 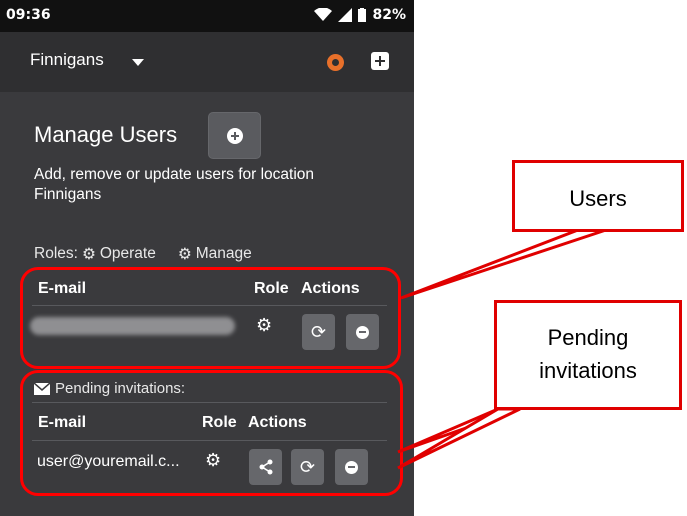 What do you see at coordinates (207, 62) in the screenshot?
I see `app-bar: Finnigans` at bounding box center [207, 62].